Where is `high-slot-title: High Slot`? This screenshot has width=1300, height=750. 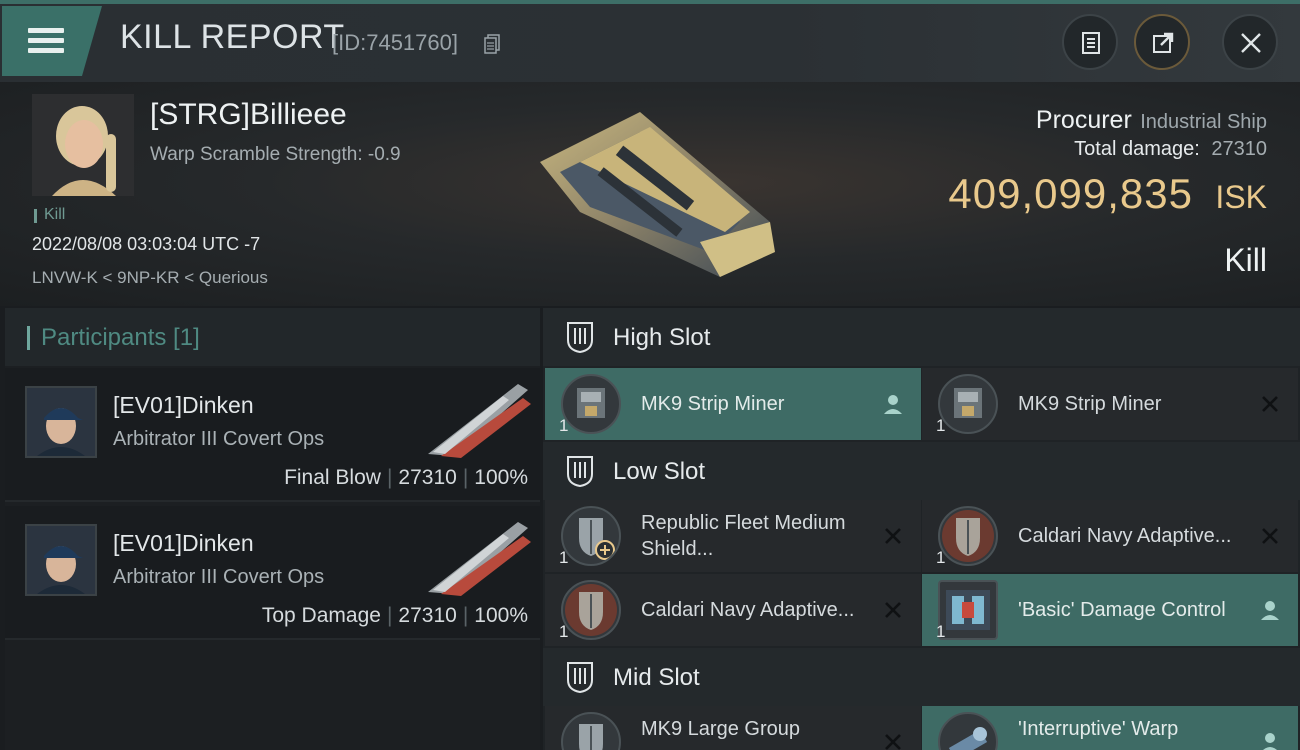 high-slot-title: High Slot is located at coordinates (662, 337).